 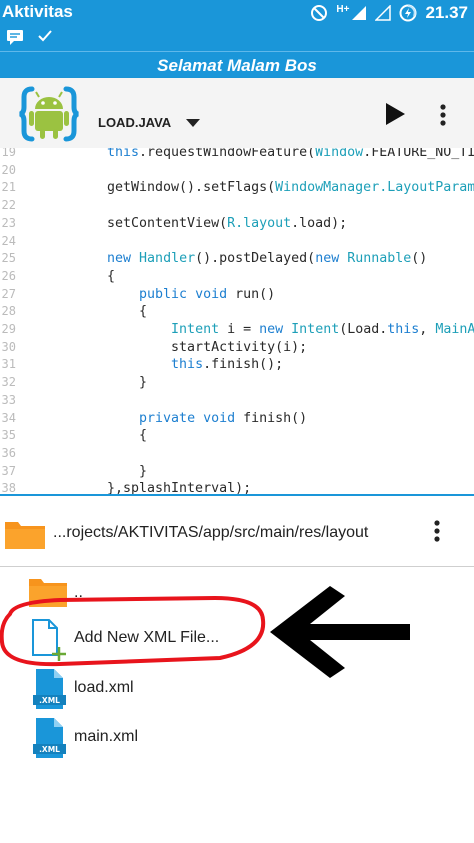 I want to click on do-not-disturb-icon, so click(x=319, y=13).